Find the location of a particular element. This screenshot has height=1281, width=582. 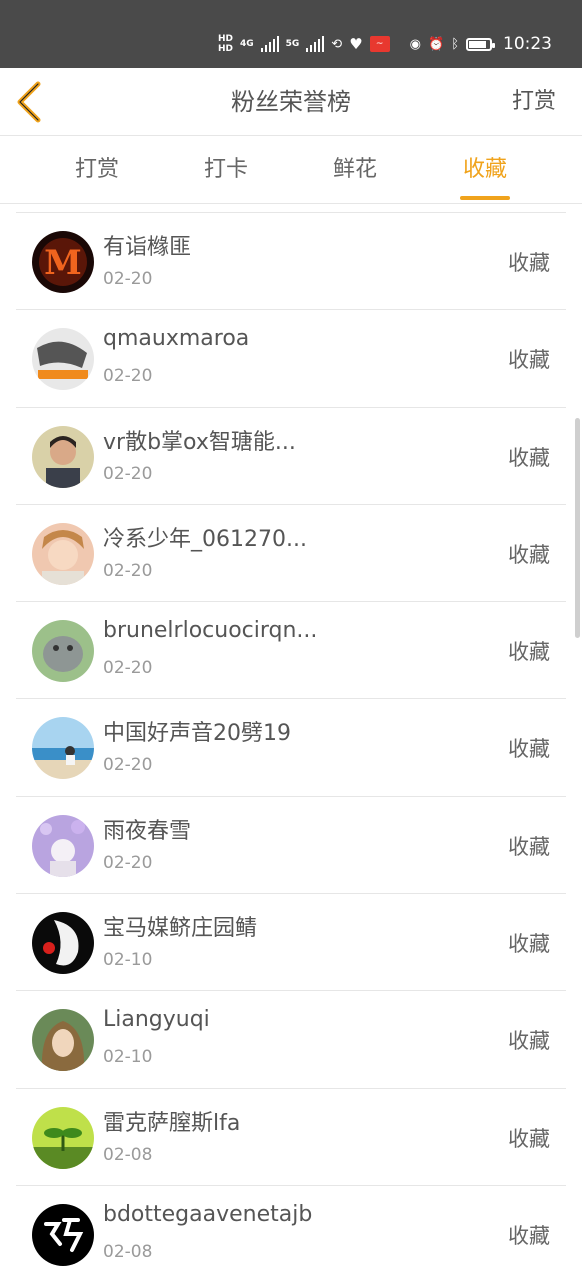

clock-time: 10:23 is located at coordinates (527, 44).